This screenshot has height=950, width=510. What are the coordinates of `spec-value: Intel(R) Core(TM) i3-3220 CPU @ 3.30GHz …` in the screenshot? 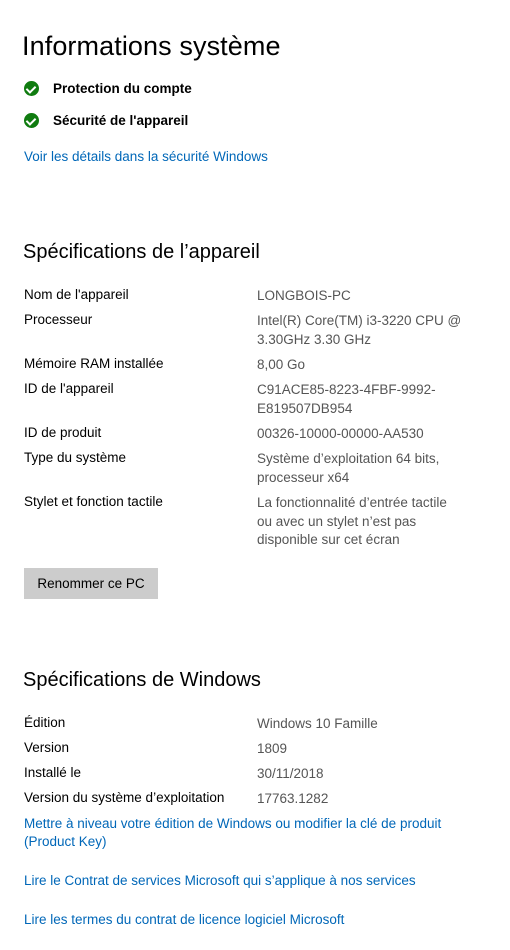 It's located at (359, 330).